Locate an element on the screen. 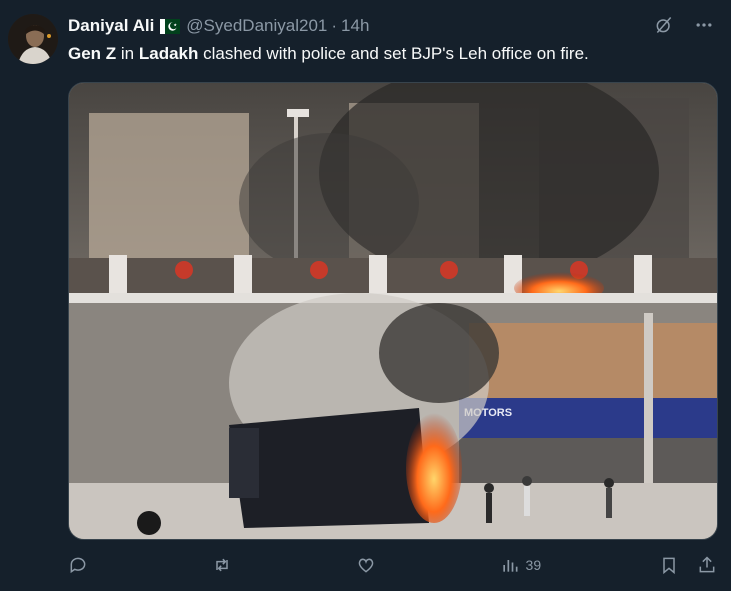 The image size is (731, 591). more-icon is located at coordinates (704, 25).